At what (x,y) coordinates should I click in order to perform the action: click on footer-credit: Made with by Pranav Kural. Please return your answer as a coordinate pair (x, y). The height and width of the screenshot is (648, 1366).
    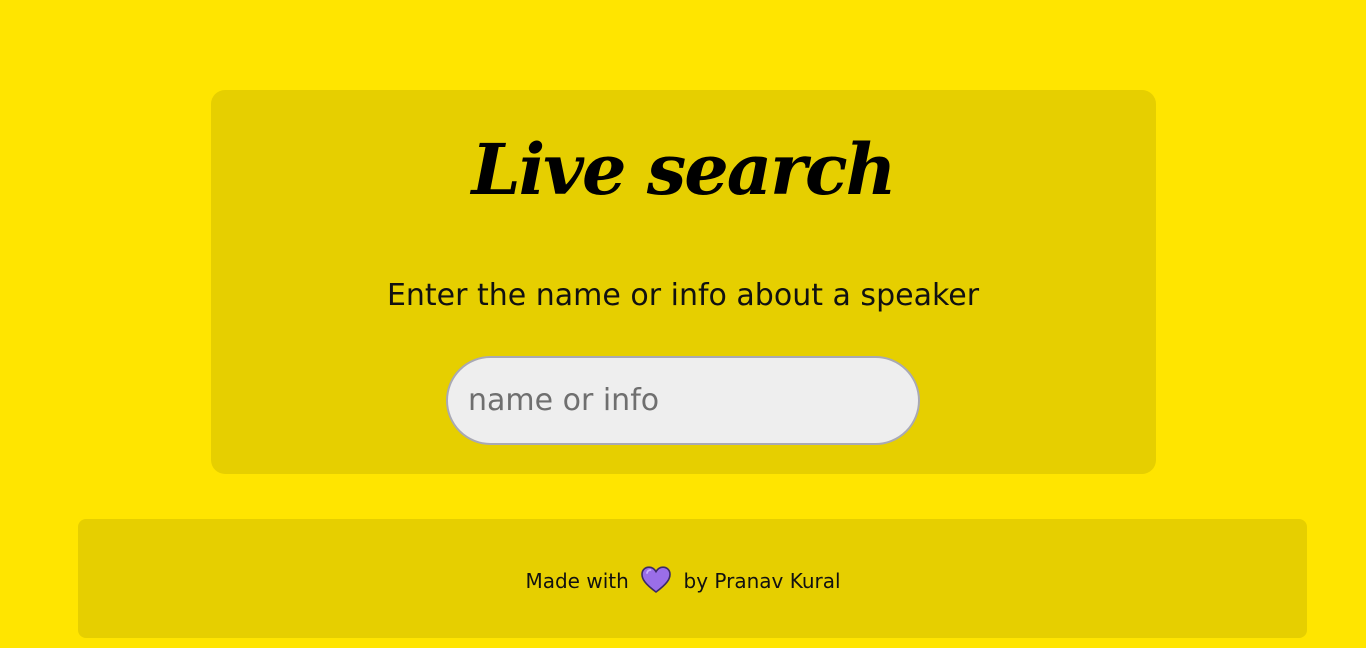
    Looking at the image, I should click on (683, 581).